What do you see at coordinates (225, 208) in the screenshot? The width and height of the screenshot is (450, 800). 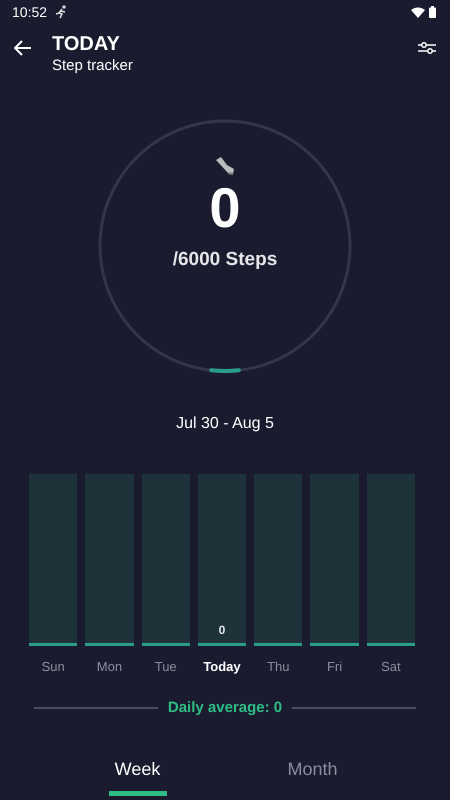 I see `step-count: 0` at bounding box center [225, 208].